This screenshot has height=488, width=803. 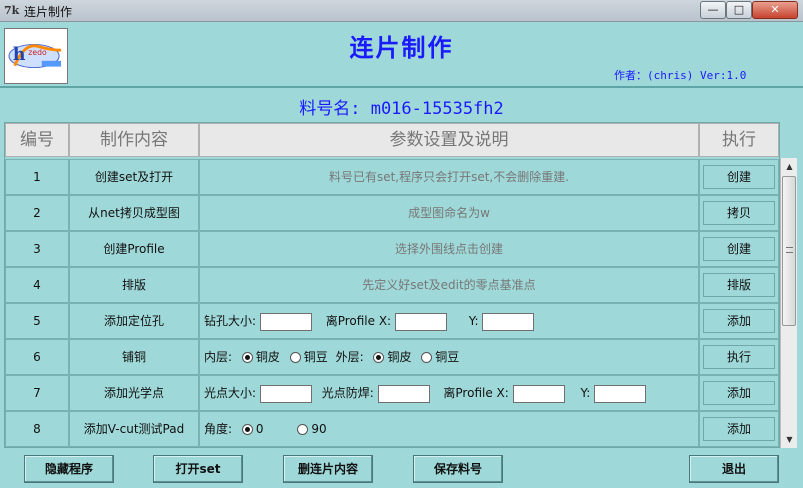 I want to click on grip-icon, so click(x=789, y=250).